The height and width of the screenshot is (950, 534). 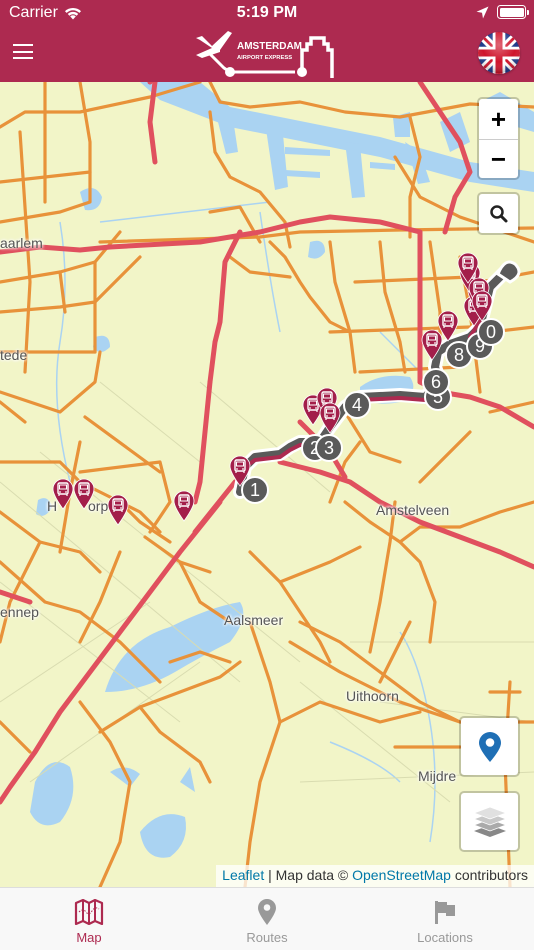 I want to click on tab-map-label: Map, so click(x=89, y=937).